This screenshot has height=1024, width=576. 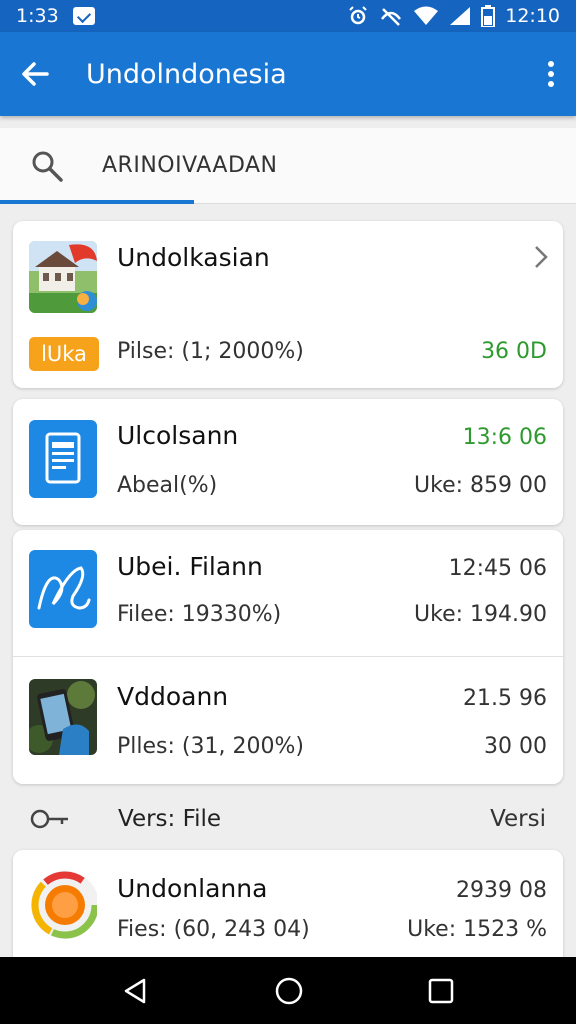 I want to click on property-thumbnail, so click(x=63, y=277).